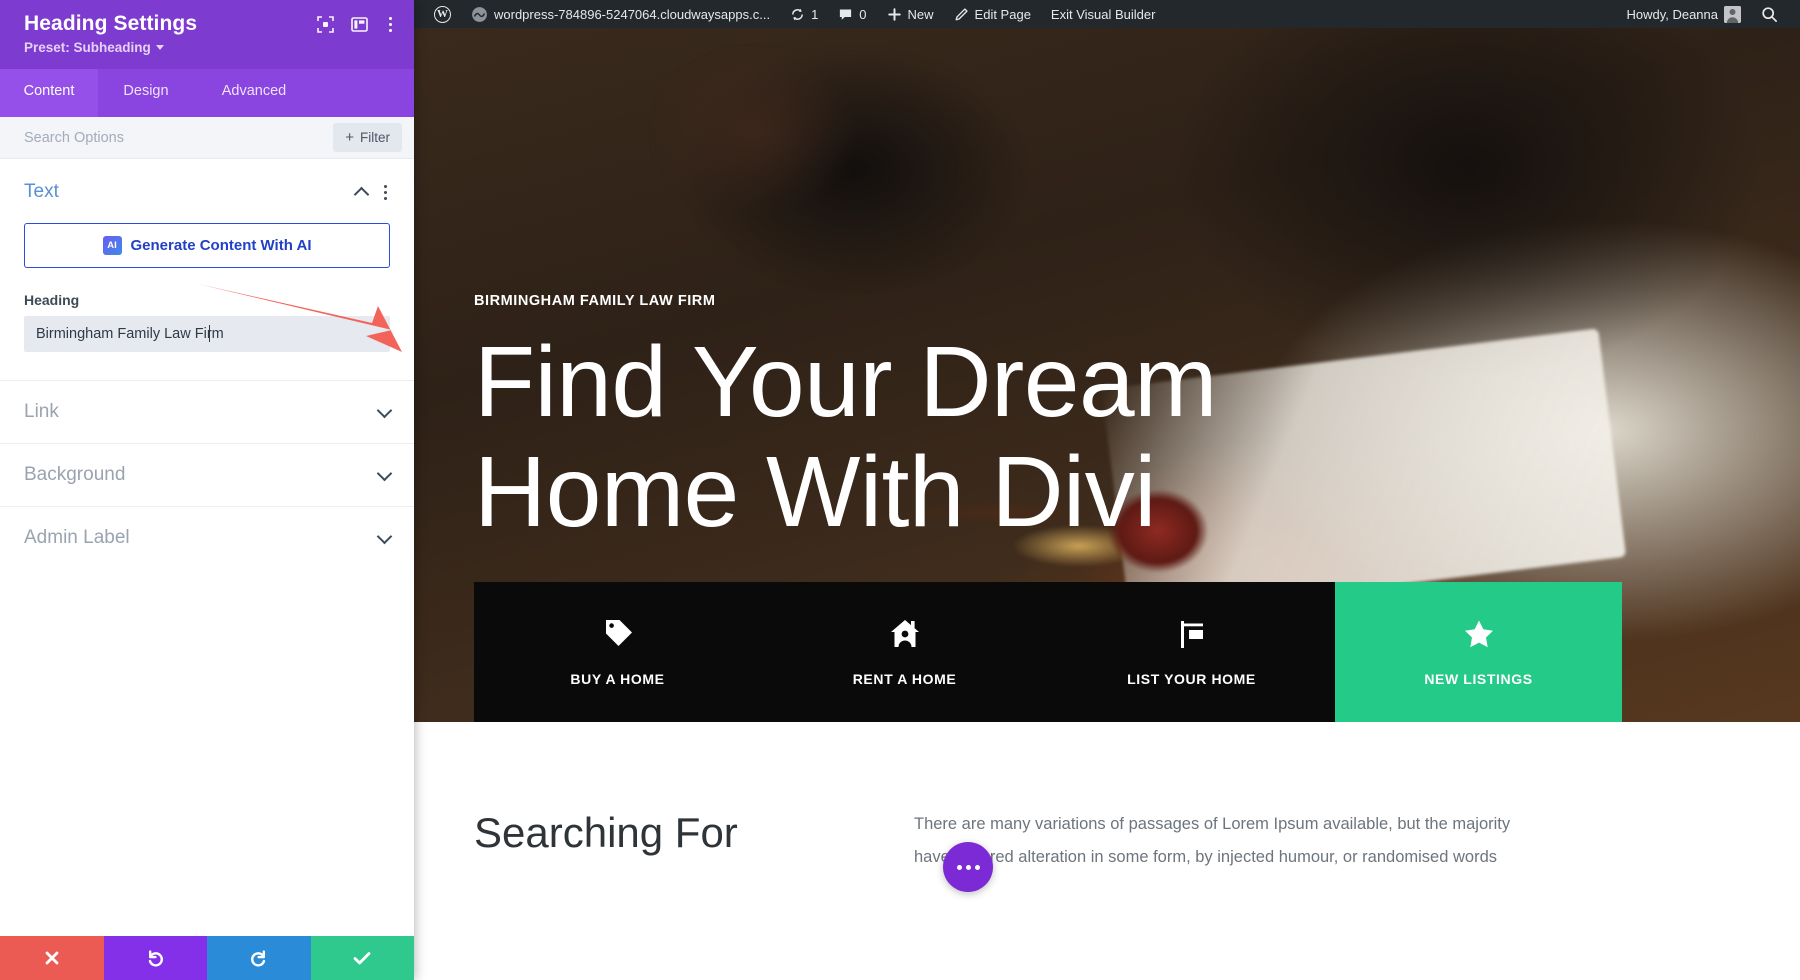 The height and width of the screenshot is (980, 1800). I want to click on hero-subheading: BIRMINGHAM FAMILY LAW FIRM, so click(595, 301).